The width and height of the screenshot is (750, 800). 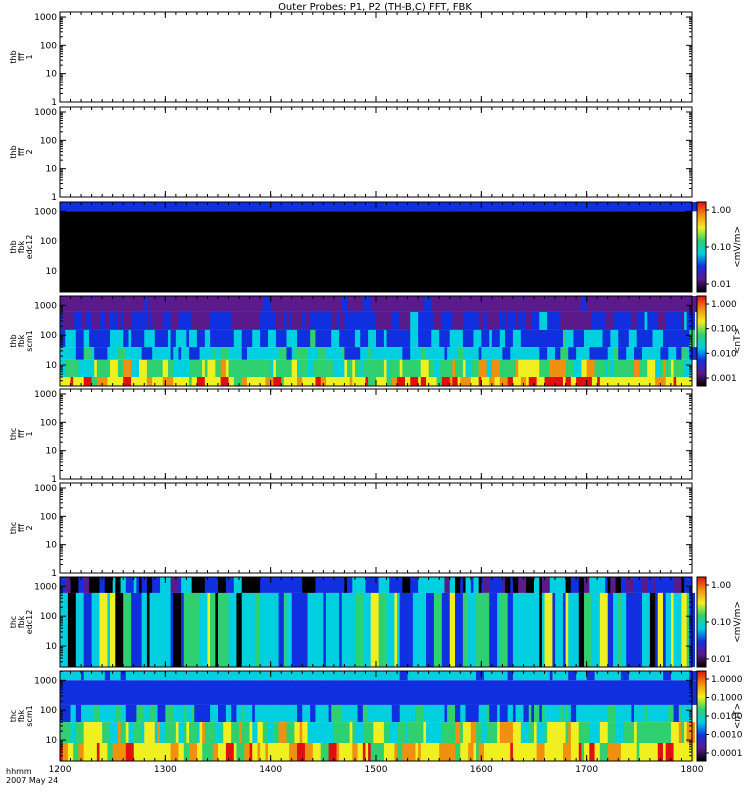 What do you see at coordinates (52, 452) in the screenshot?
I see `y-tick-label: 10` at bounding box center [52, 452].